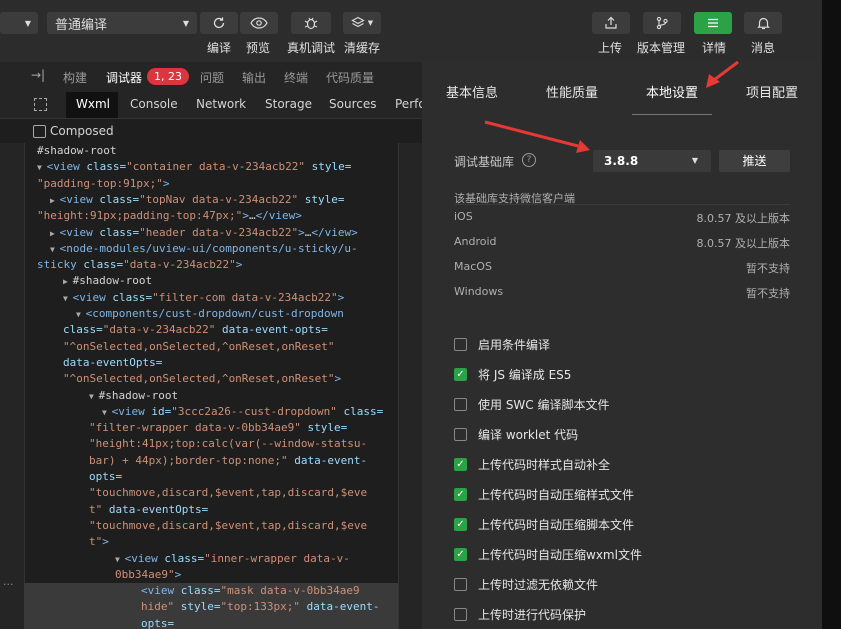 This screenshot has width=841, height=629. Describe the element at coordinates (726, 71) in the screenshot. I see `annotation-arrow-tab` at that location.